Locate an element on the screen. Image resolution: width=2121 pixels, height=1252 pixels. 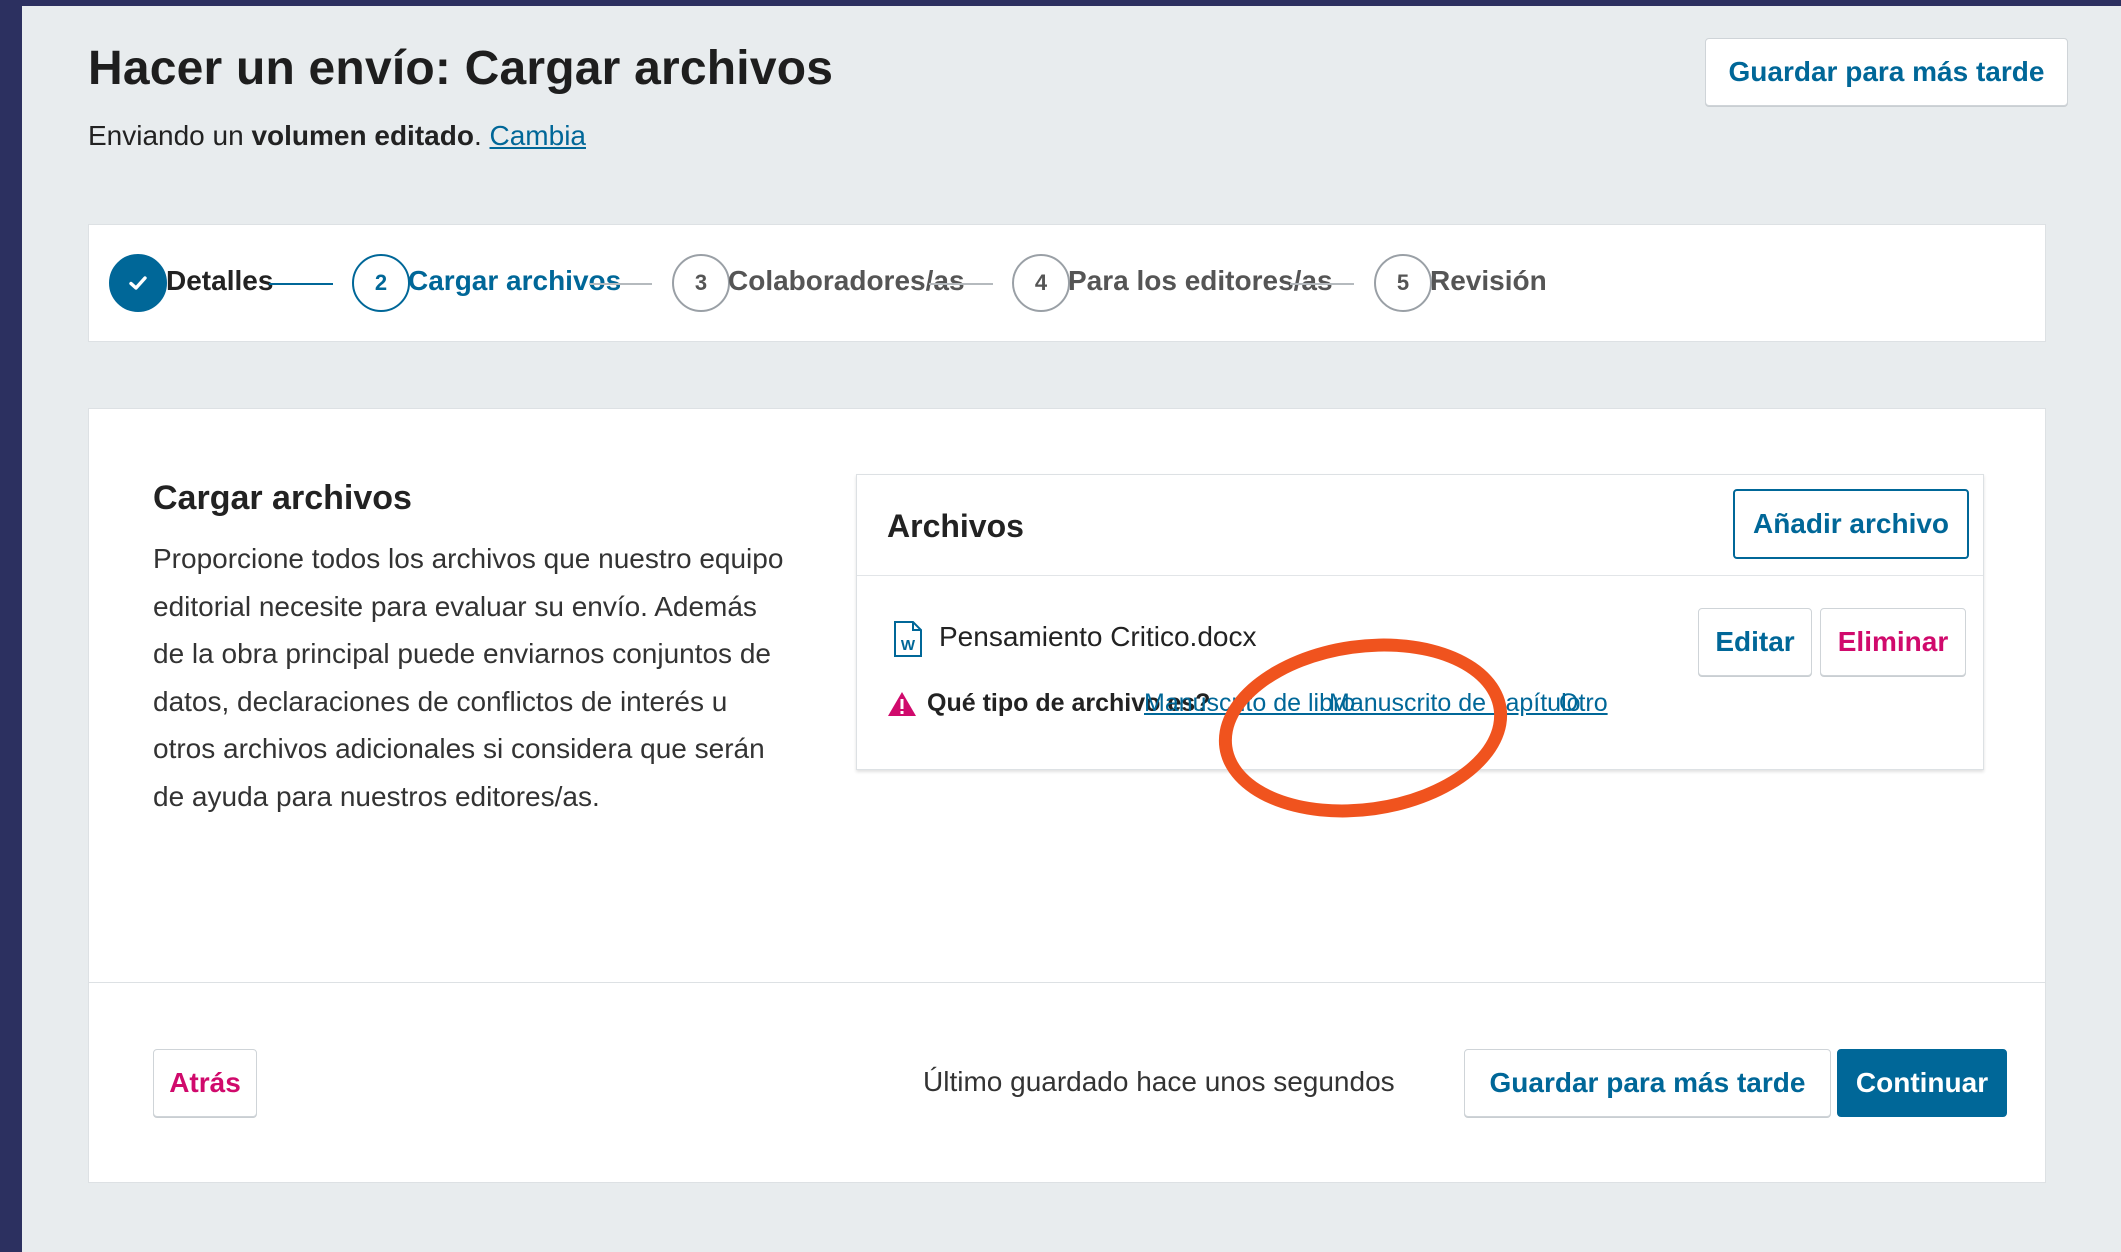
last-saved-status: Último guardado hace unos segundos is located at coordinates (1159, 1081).